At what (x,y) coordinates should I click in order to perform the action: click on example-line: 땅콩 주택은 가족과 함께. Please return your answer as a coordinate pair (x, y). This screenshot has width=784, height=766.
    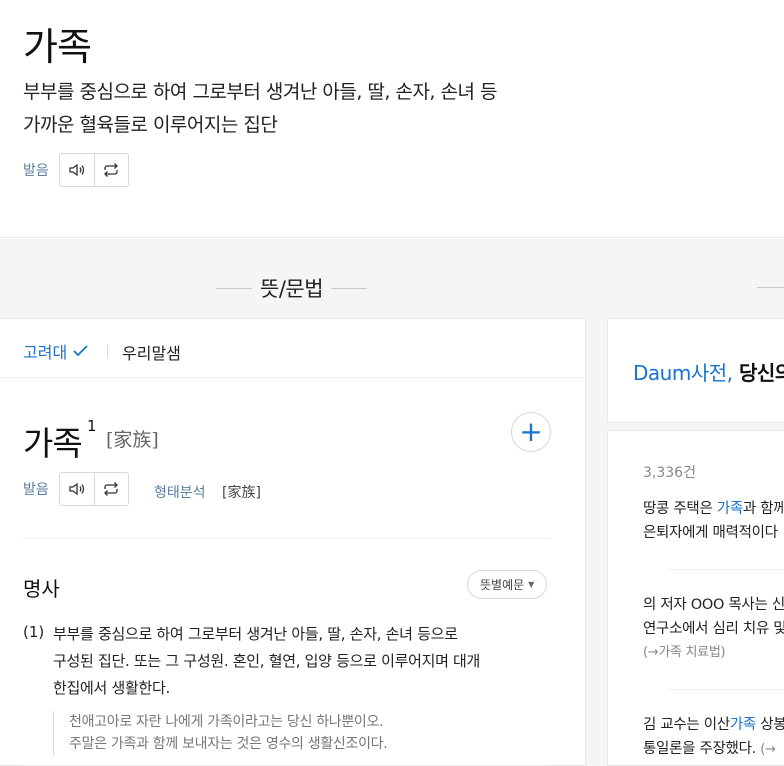
    Looking at the image, I should click on (713, 509).